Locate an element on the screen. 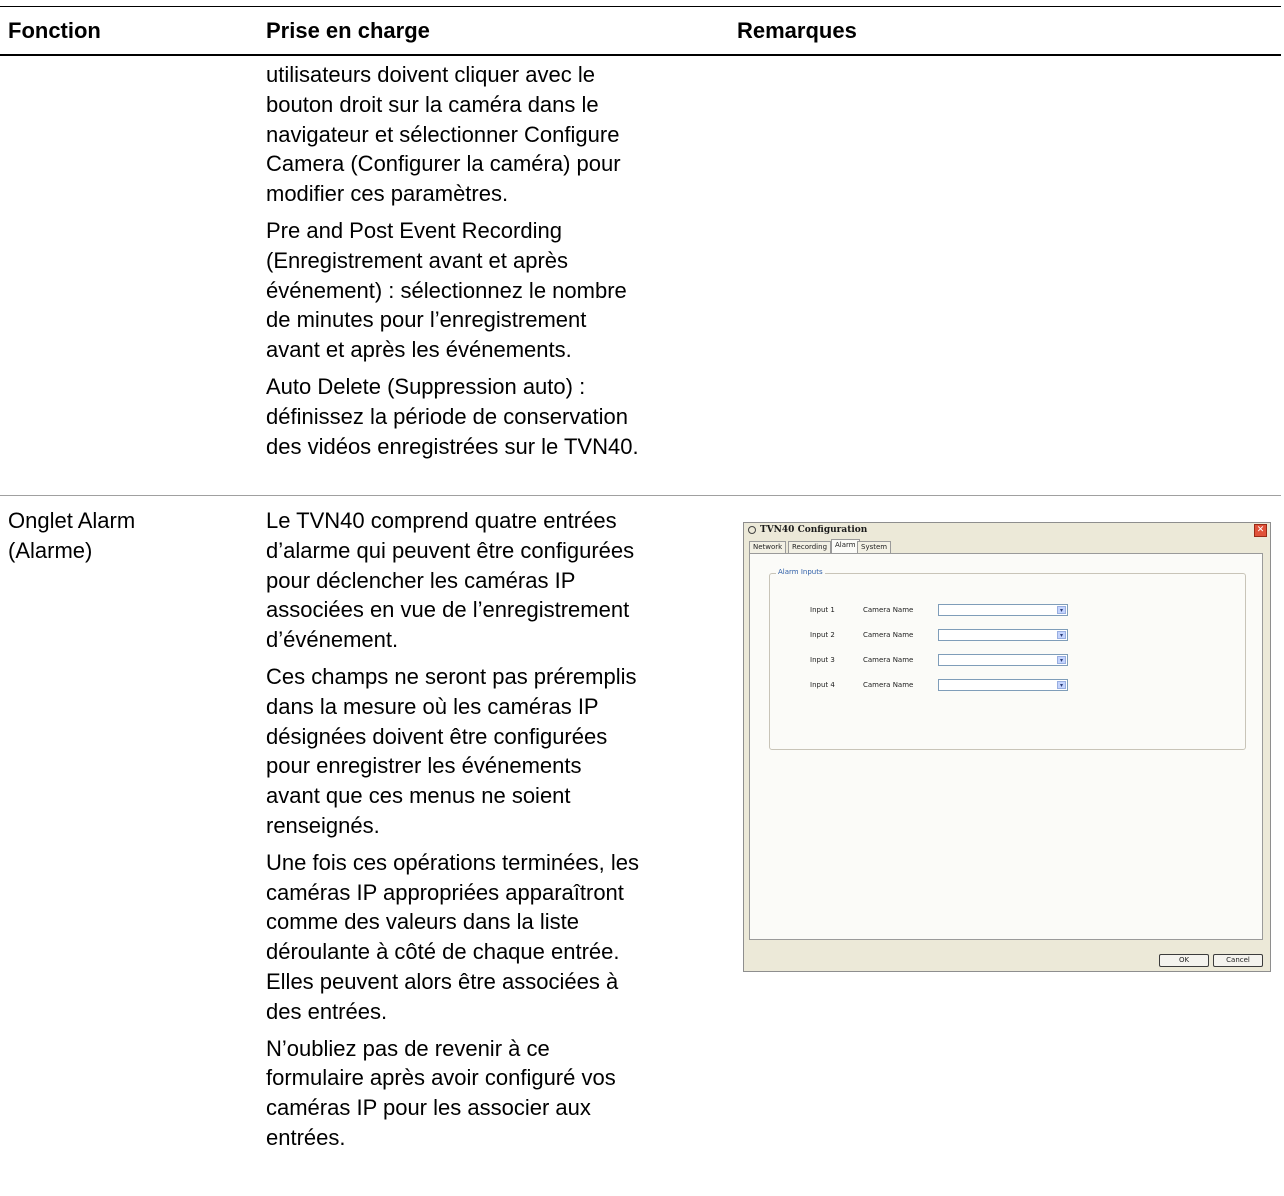 The height and width of the screenshot is (1196, 1284). text-line: Une fois ces opérations terminées, les is located at coordinates (452, 862).